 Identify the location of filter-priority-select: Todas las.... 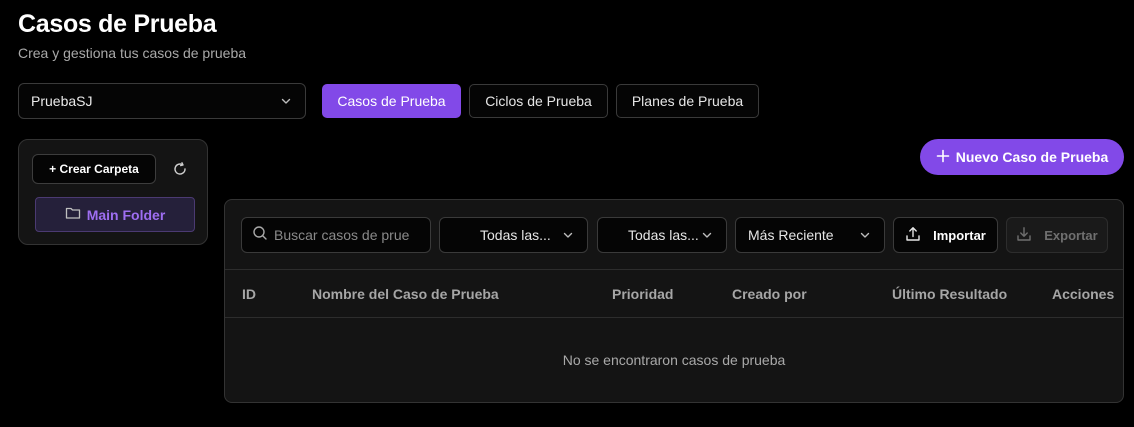
(513, 235).